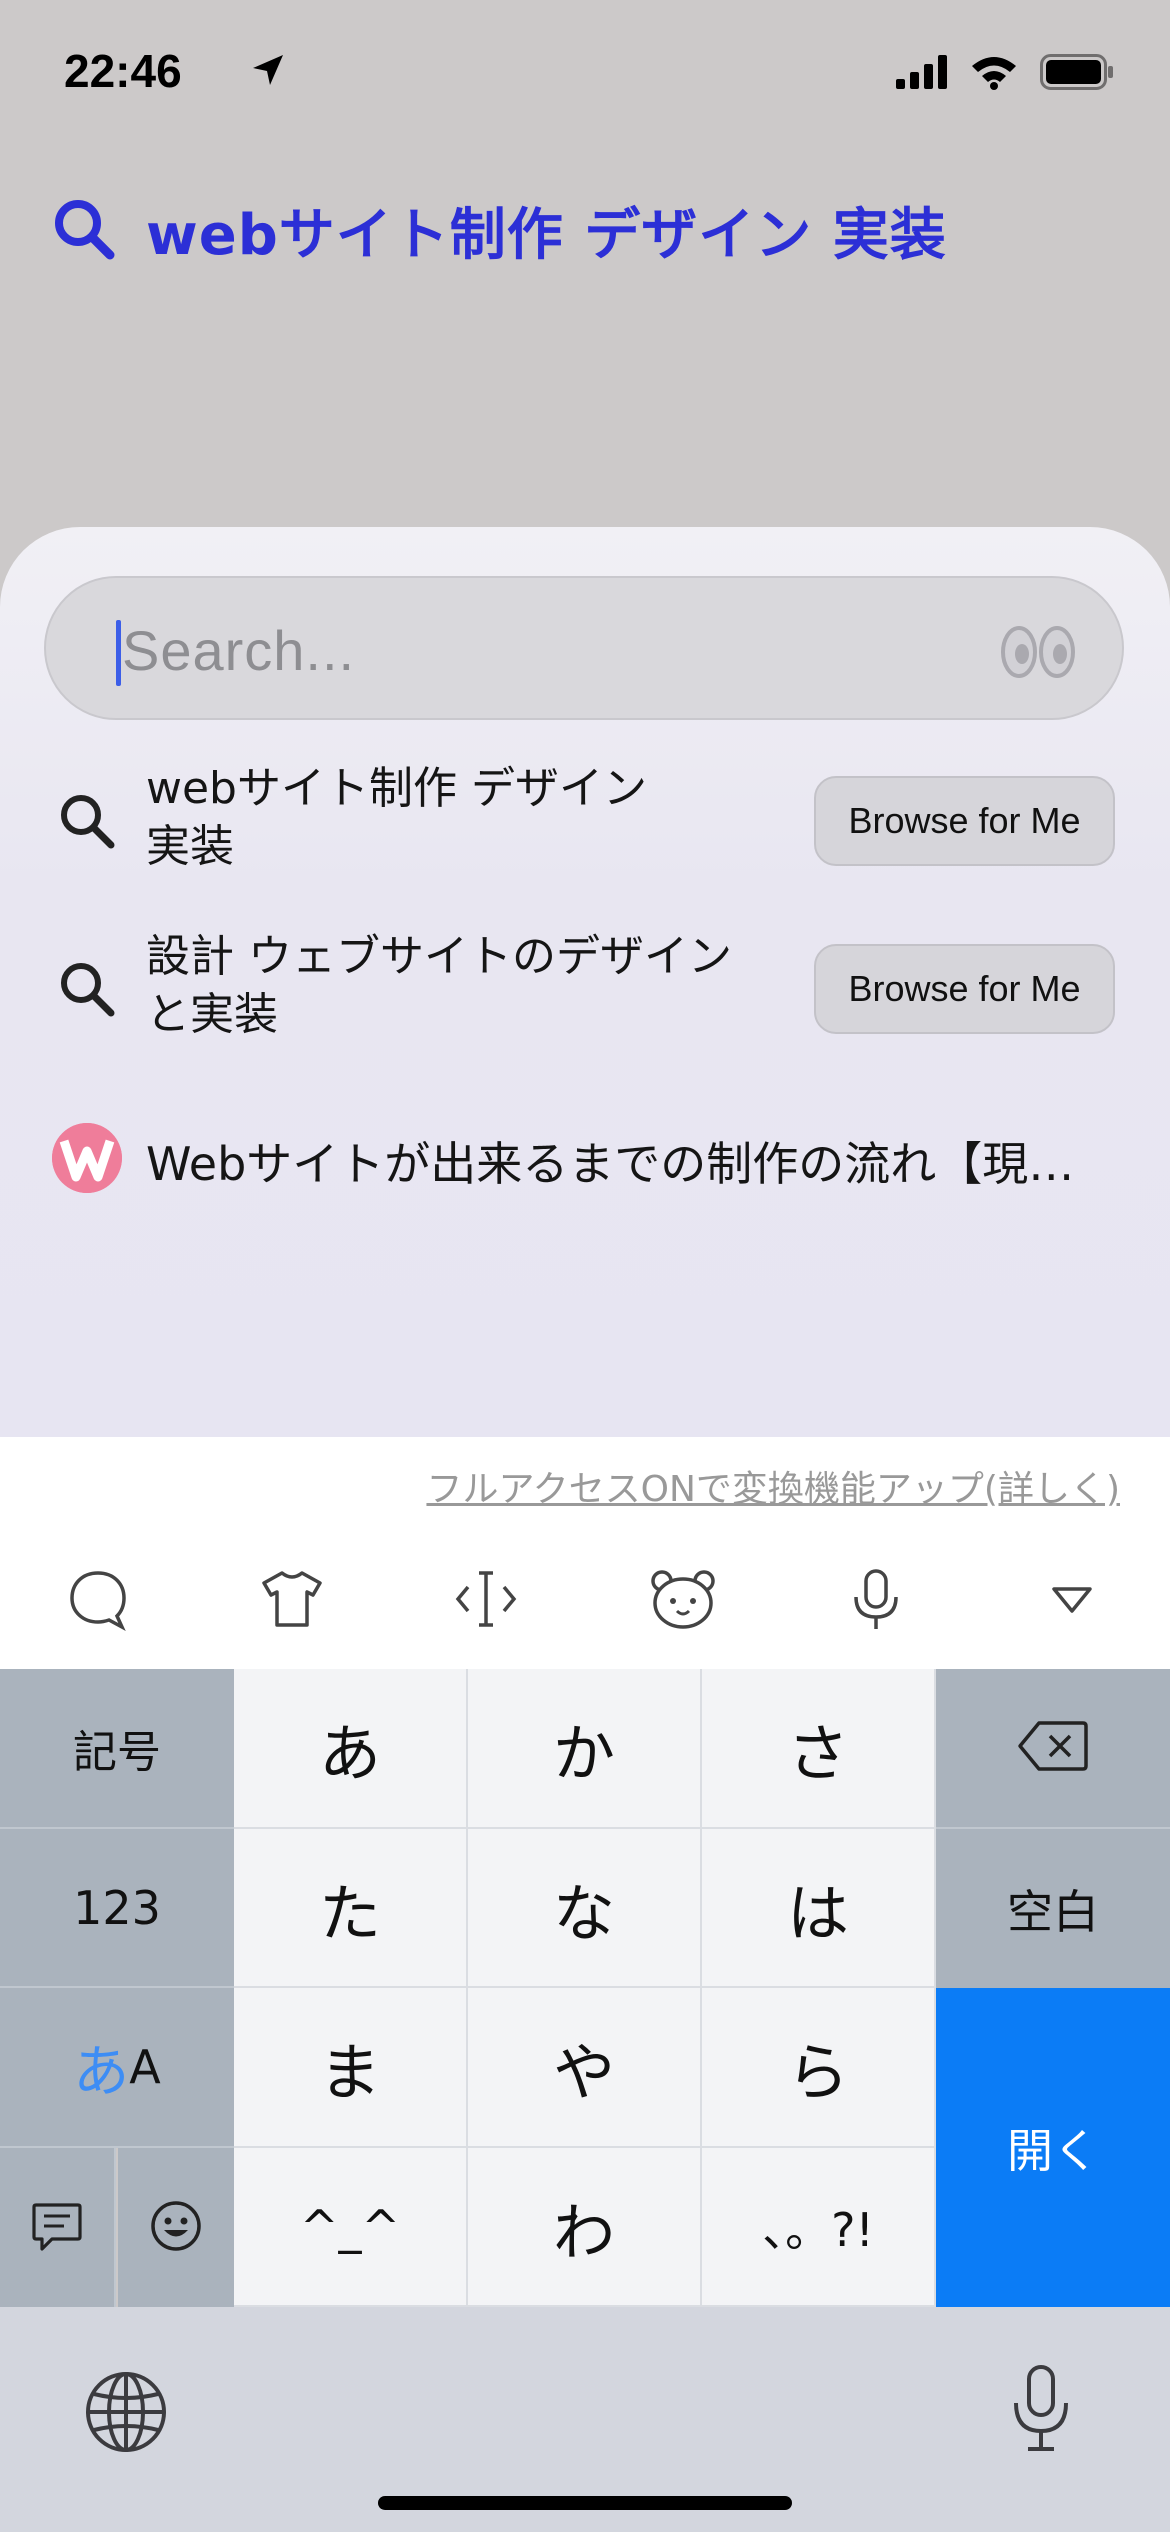 This screenshot has height=2532, width=1170. I want to click on suggestion-item: webサイト制作 デザイン 実装 Browse for Me, so click(585, 820).